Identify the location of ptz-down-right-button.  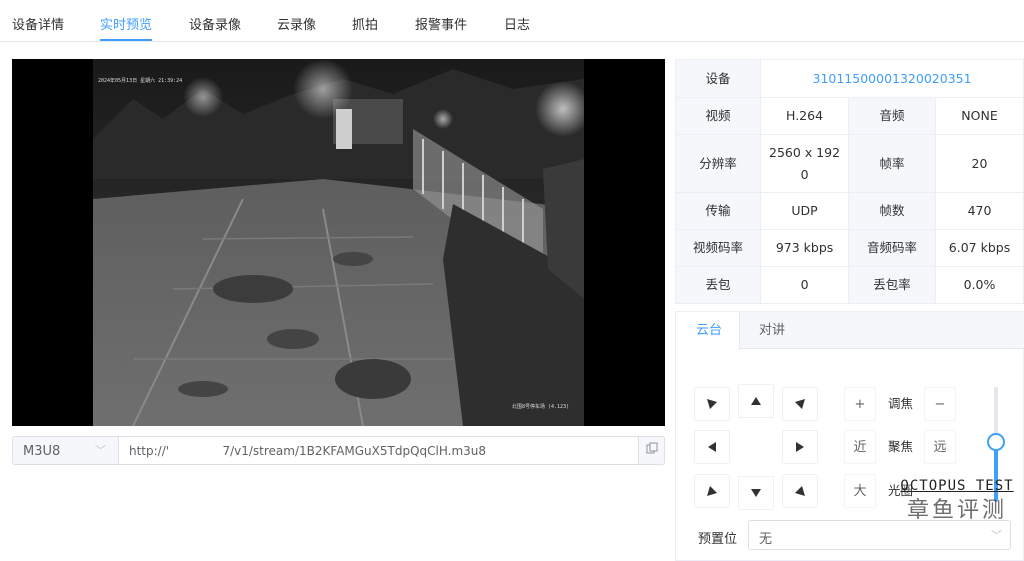
(800, 491).